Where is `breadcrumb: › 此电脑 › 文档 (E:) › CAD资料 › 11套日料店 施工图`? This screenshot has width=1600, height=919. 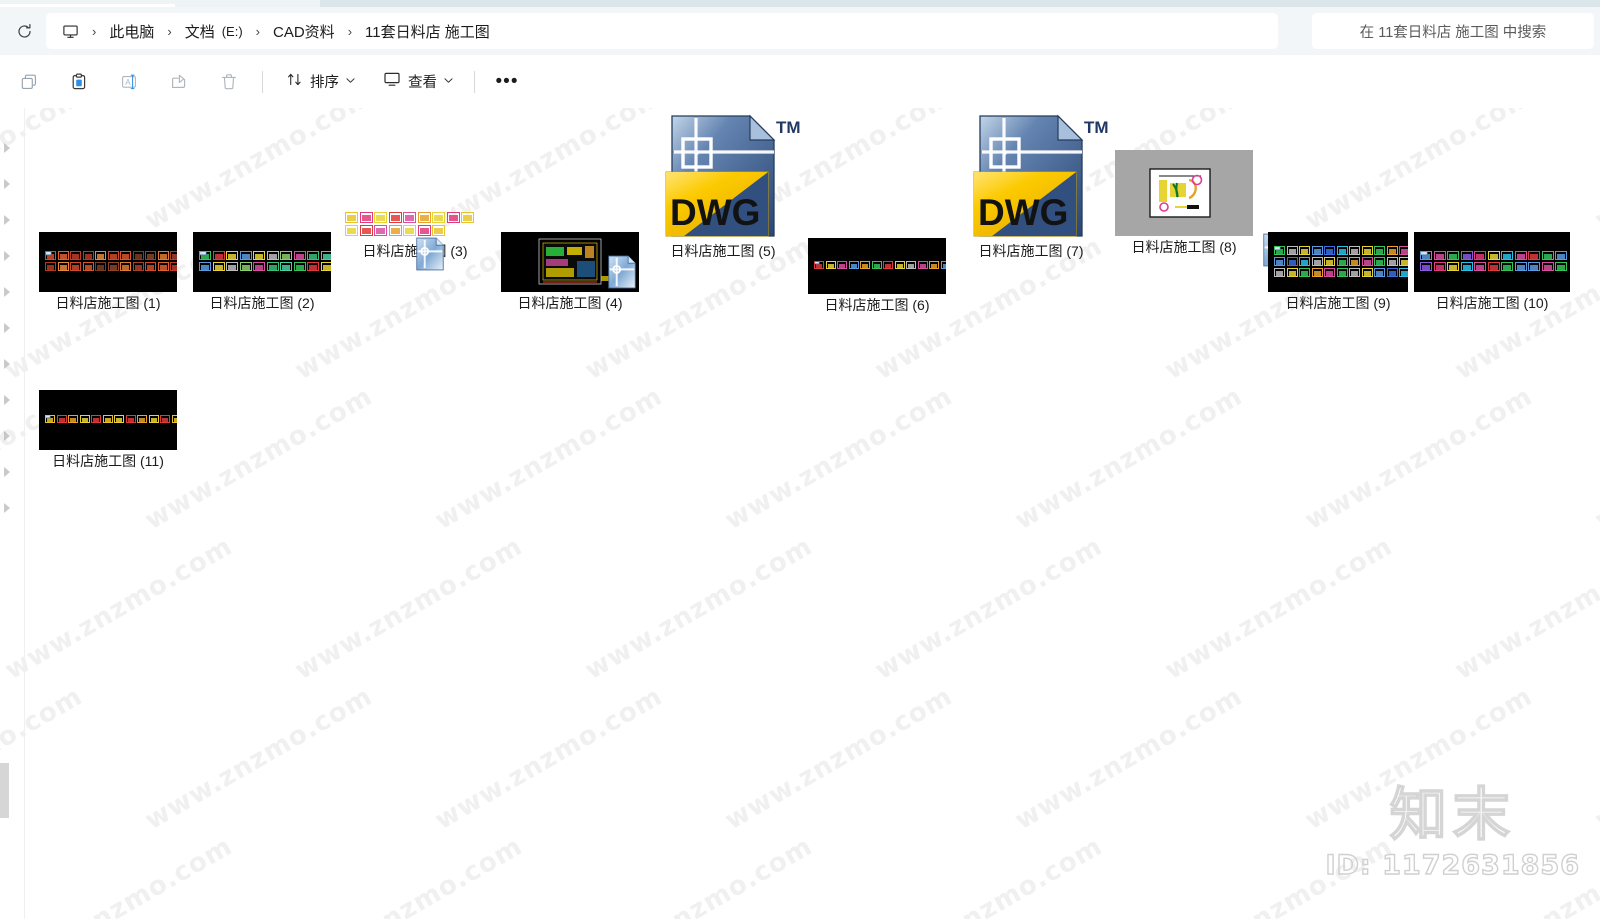 breadcrumb: › 此电脑 › 文档 (E:) › CAD资料 › 11套日料店 施工图 is located at coordinates (662, 31).